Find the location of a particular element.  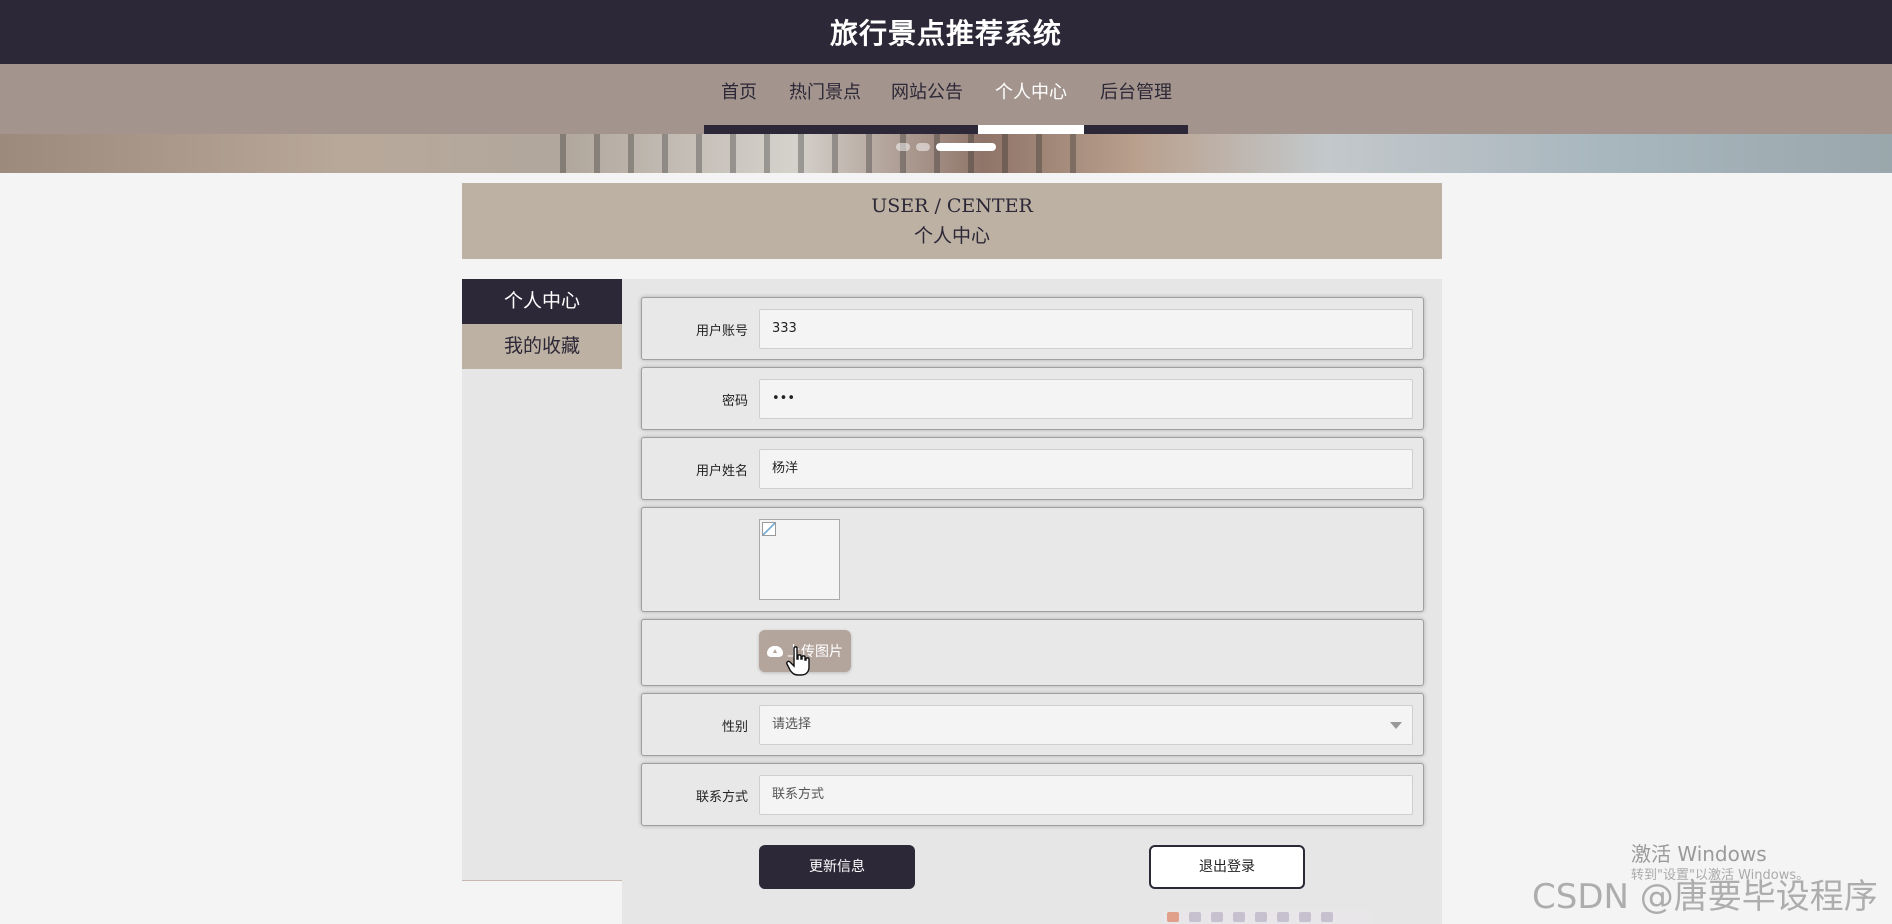

ime-keyboard-icon is located at coordinates (1261, 917).